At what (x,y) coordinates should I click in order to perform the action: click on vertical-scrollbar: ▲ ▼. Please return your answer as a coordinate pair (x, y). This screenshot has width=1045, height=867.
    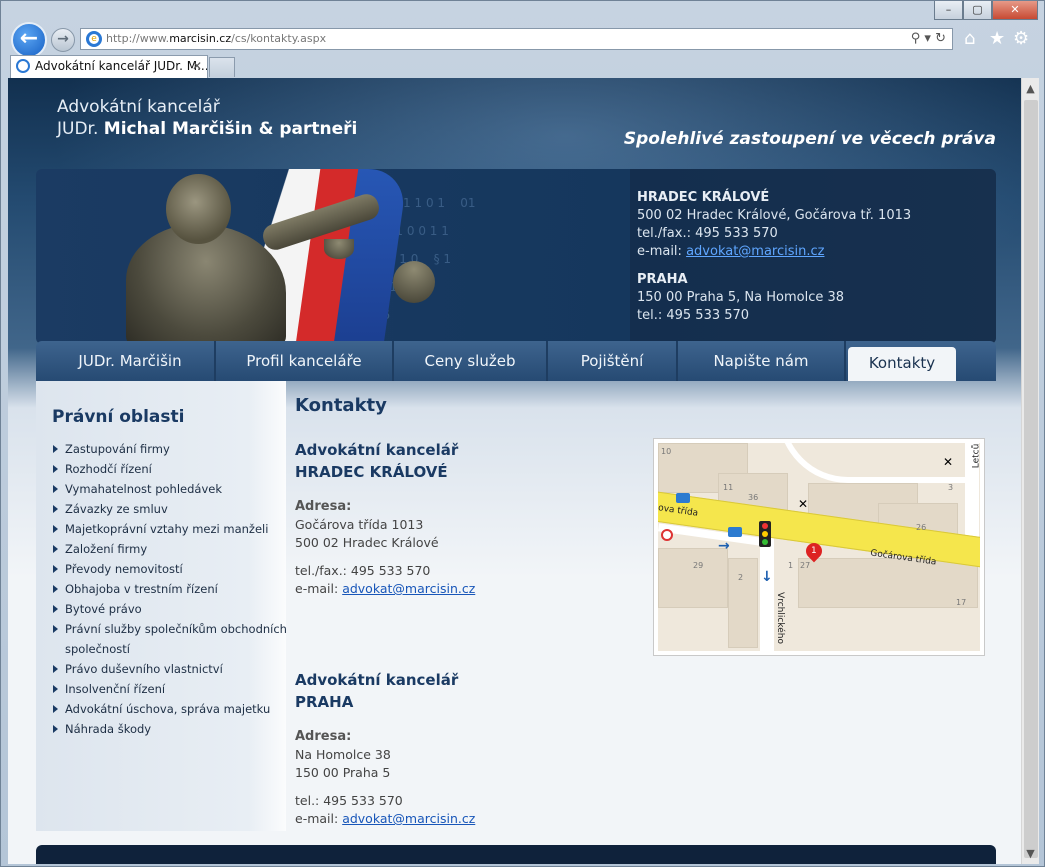
    Looking at the image, I should click on (1030, 471).